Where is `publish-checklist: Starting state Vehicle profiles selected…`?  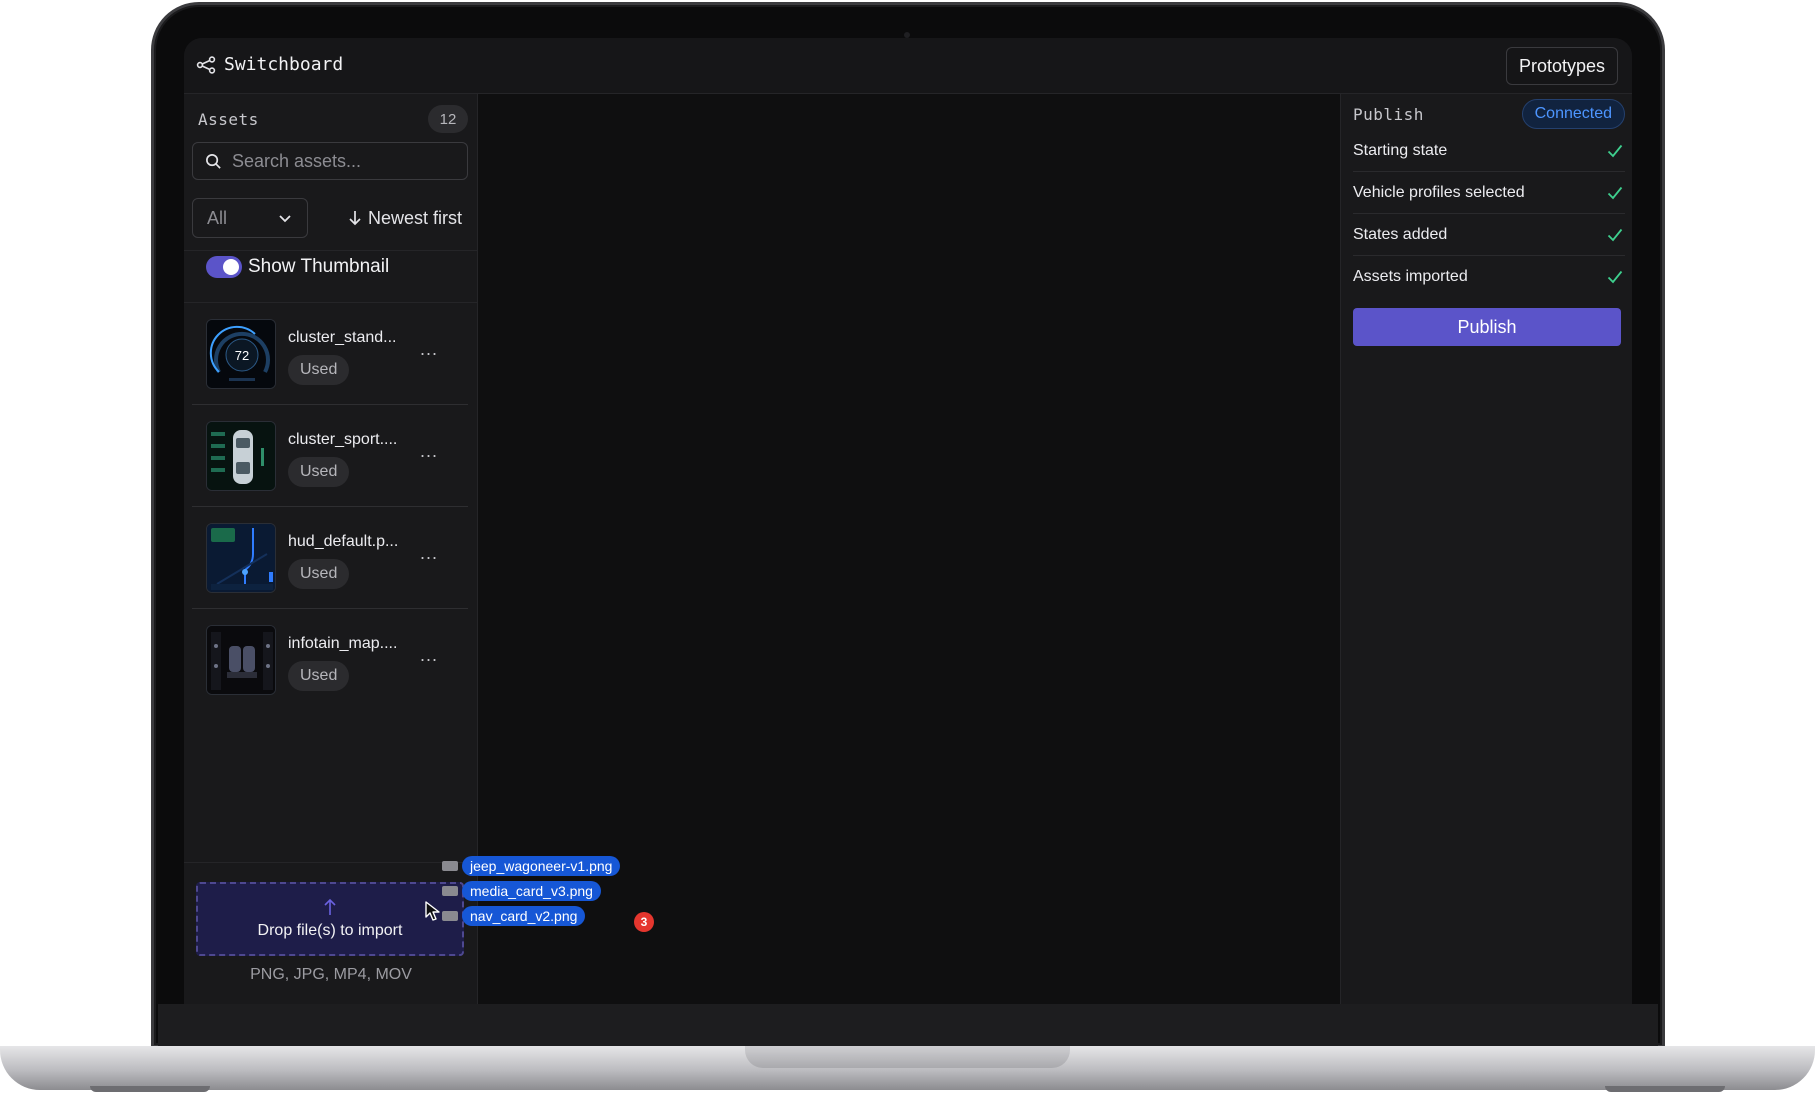
publish-checklist: Starting state Vehicle profiles selected… is located at coordinates (1489, 214).